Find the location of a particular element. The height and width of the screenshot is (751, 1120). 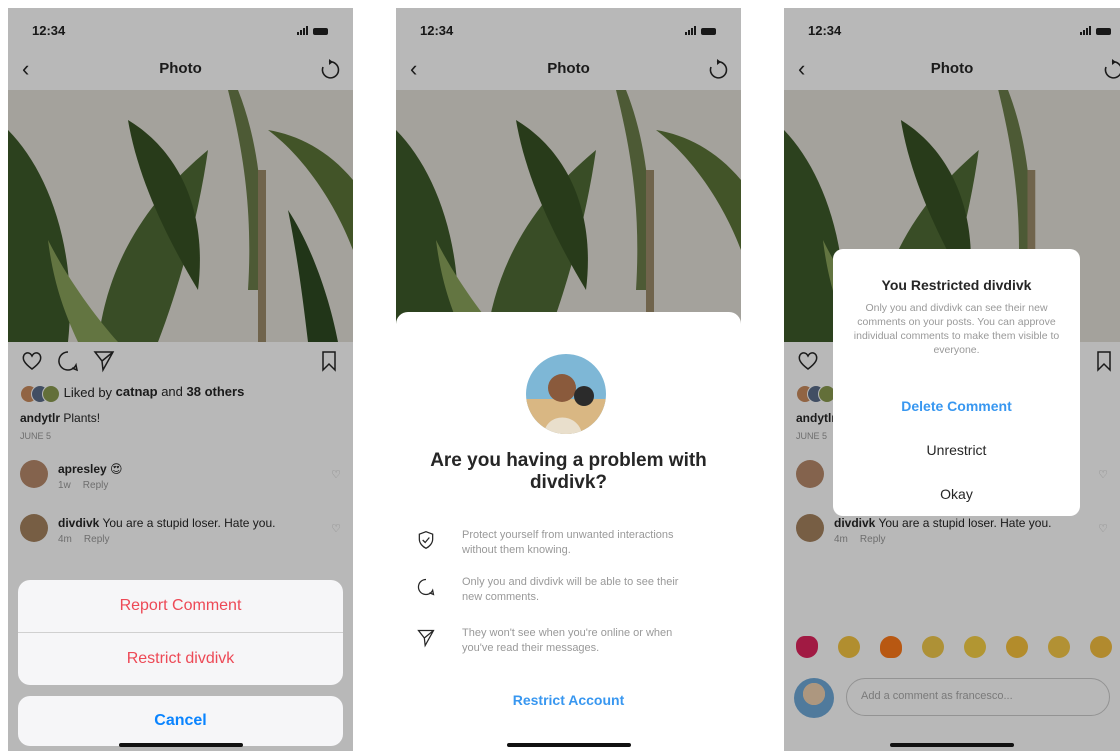

speech-bubble-icon is located at coordinates (426, 587).